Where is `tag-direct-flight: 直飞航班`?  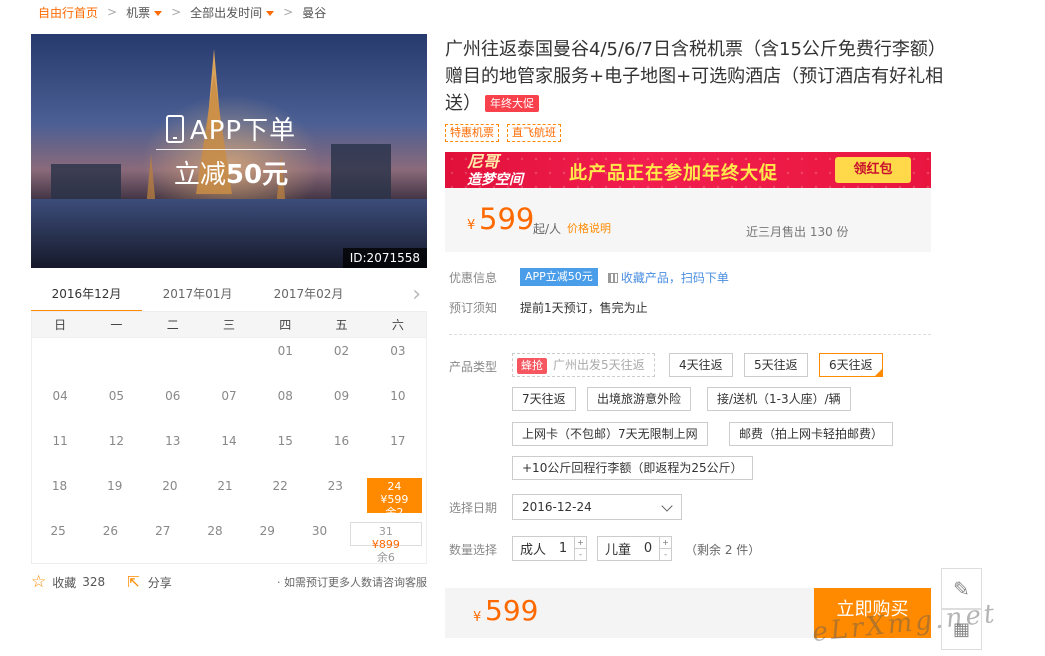
tag-direct-flight: 直飞航班 is located at coordinates (534, 133).